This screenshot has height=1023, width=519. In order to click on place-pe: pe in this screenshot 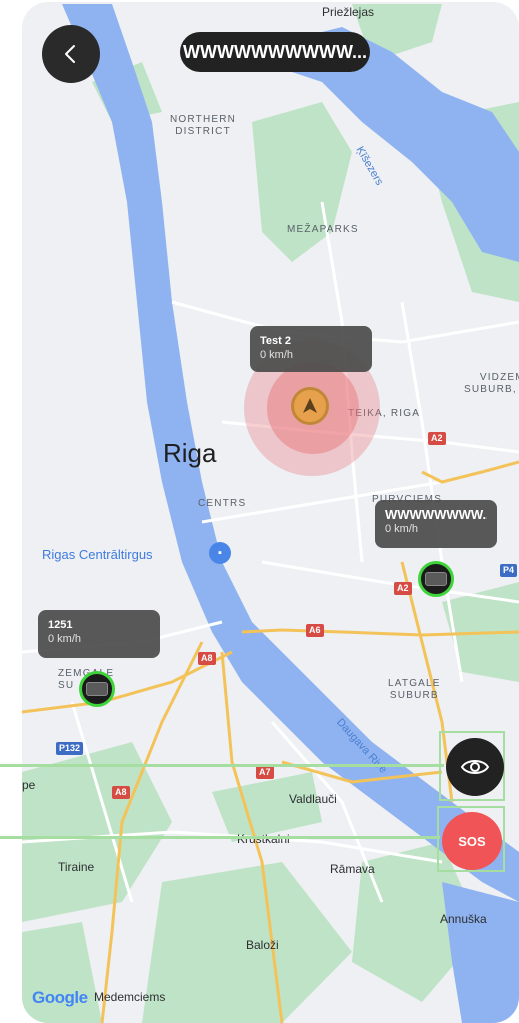, I will do `click(29, 785)`.